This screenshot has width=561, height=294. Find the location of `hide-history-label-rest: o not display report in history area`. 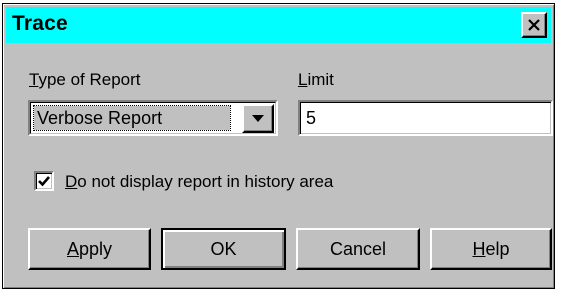

hide-history-label-rest: o not display report in history area is located at coordinates (205, 181).